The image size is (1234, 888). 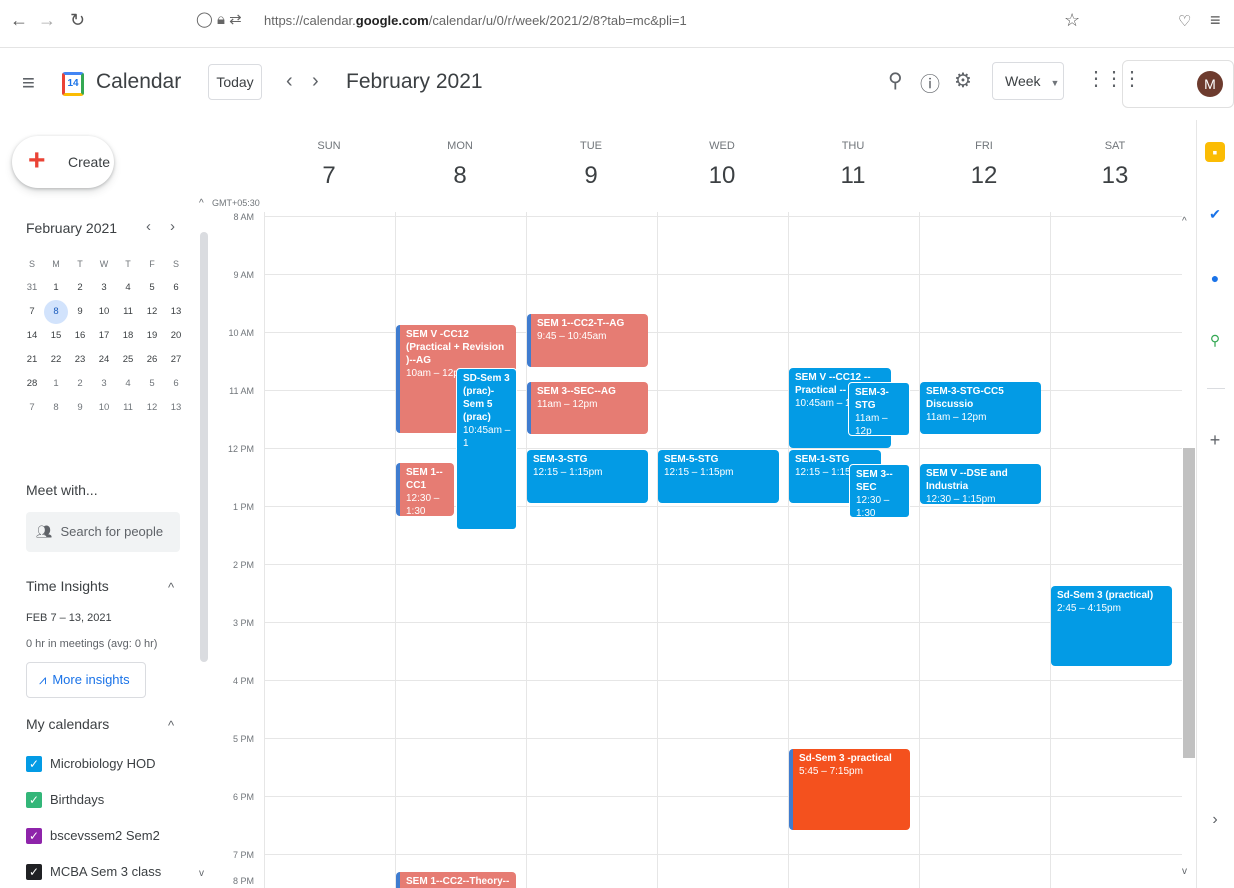 I want to click on day-column-header: FRI 12, so click(x=984, y=165).